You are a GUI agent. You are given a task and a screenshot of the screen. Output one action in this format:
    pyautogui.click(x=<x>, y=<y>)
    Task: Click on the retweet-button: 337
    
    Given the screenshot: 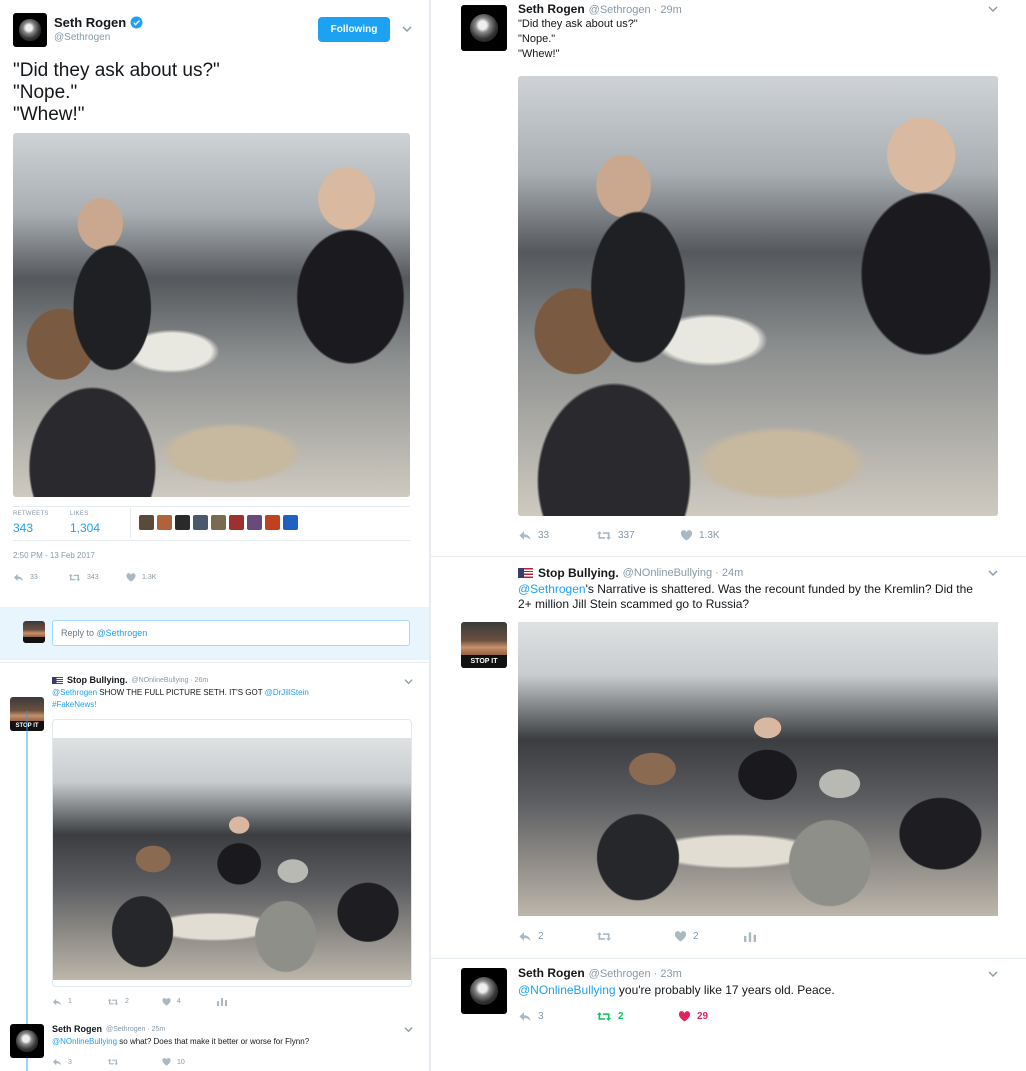 What is the action you would take?
    pyautogui.click(x=638, y=535)
    